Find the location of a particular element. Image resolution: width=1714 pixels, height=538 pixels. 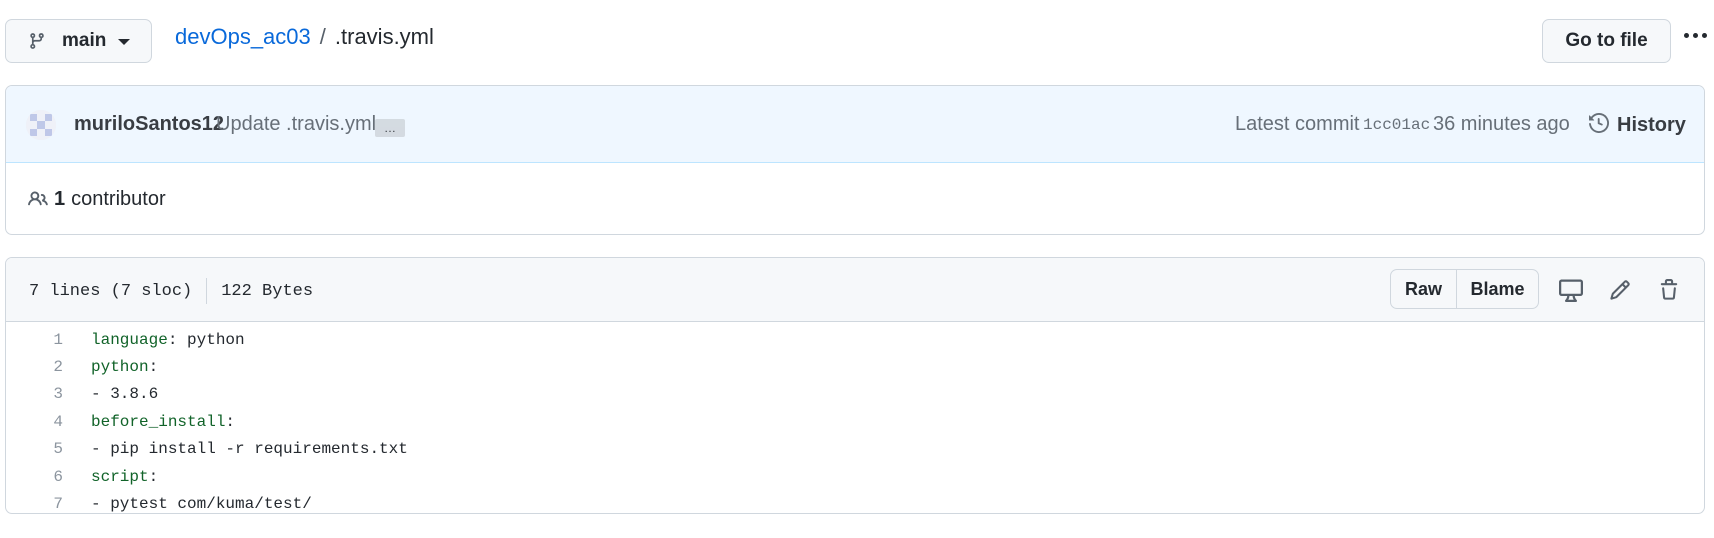

commit-sha-link: 1cc01ac is located at coordinates (1396, 125).